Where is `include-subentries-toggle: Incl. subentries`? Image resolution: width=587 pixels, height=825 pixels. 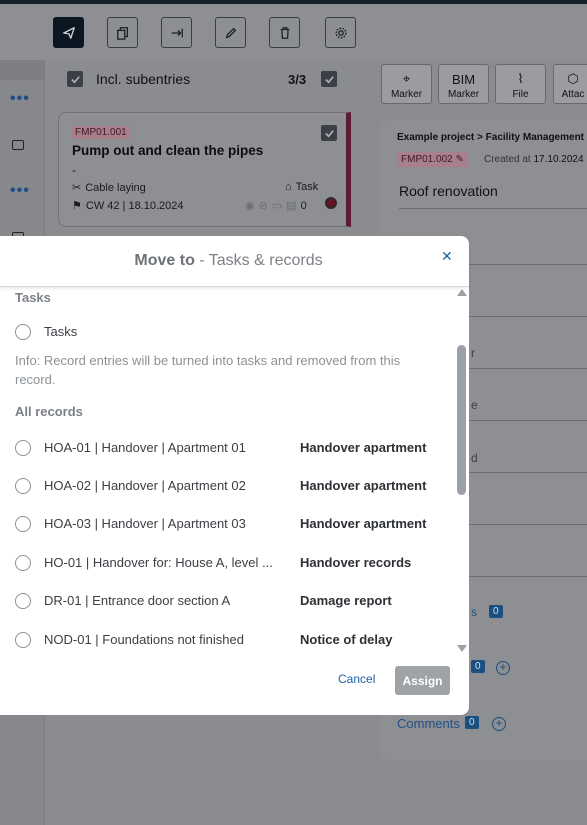
include-subentries-toggle: Incl. subentries is located at coordinates (128, 79).